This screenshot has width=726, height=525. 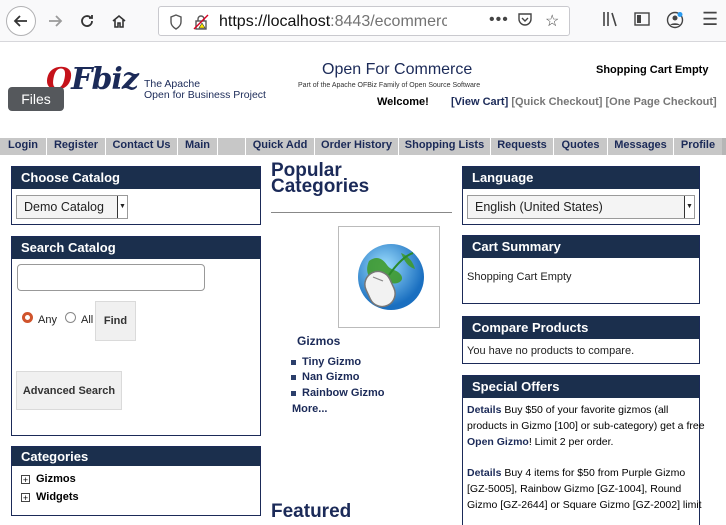 I want to click on url-path: :8443/ecommerce/co, so click(x=388, y=21).